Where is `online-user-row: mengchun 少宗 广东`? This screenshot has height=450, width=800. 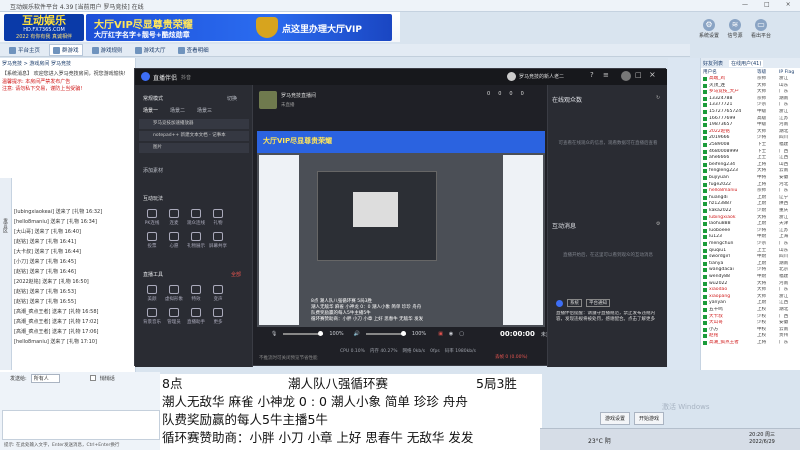
online-user-row: mengchun 少宗 广东 is located at coordinates (751, 244).